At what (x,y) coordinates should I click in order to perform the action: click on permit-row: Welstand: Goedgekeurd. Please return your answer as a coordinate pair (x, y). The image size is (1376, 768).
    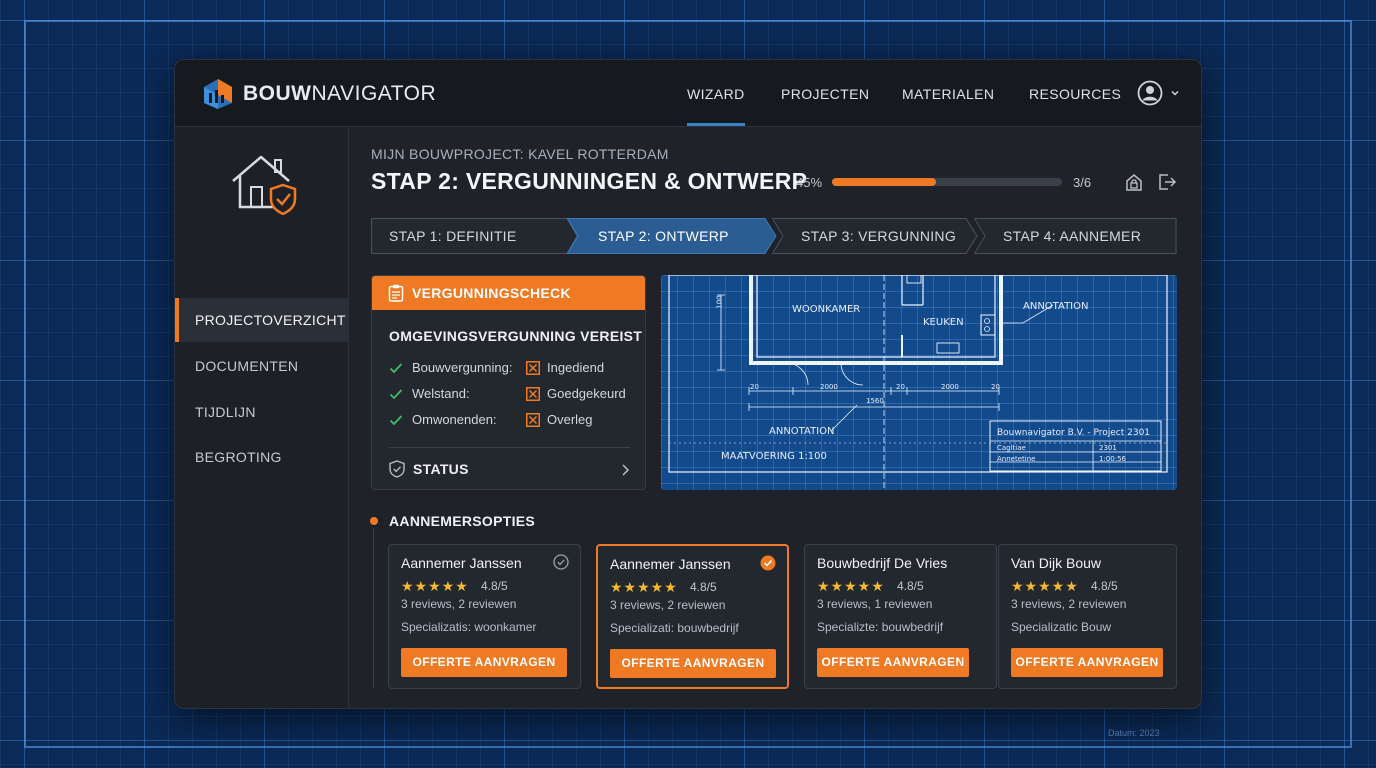
    Looking at the image, I should click on (511, 395).